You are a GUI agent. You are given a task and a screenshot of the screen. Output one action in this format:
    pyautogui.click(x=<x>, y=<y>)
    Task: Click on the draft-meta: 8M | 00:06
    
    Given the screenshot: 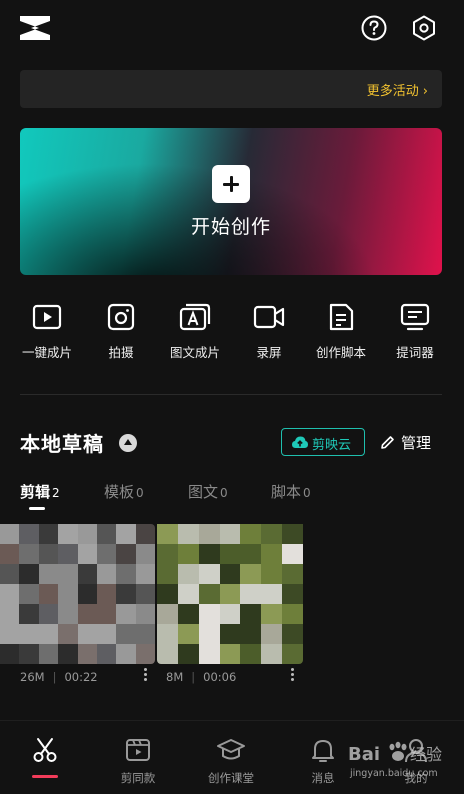 What is the action you would take?
    pyautogui.click(x=201, y=677)
    